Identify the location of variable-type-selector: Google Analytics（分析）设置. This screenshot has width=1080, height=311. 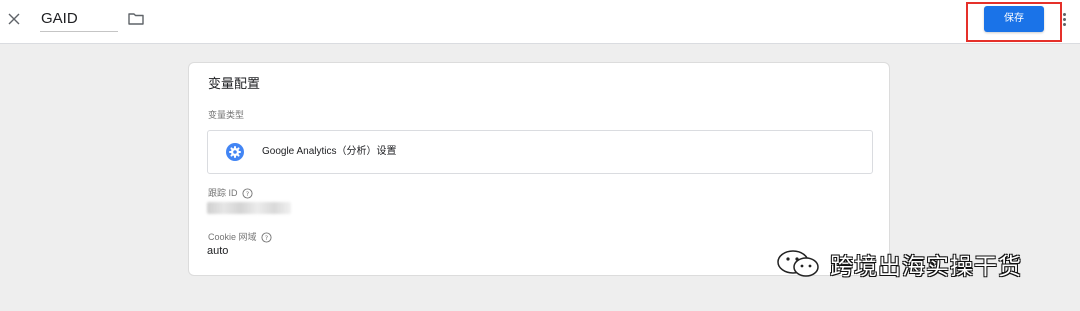
(540, 152).